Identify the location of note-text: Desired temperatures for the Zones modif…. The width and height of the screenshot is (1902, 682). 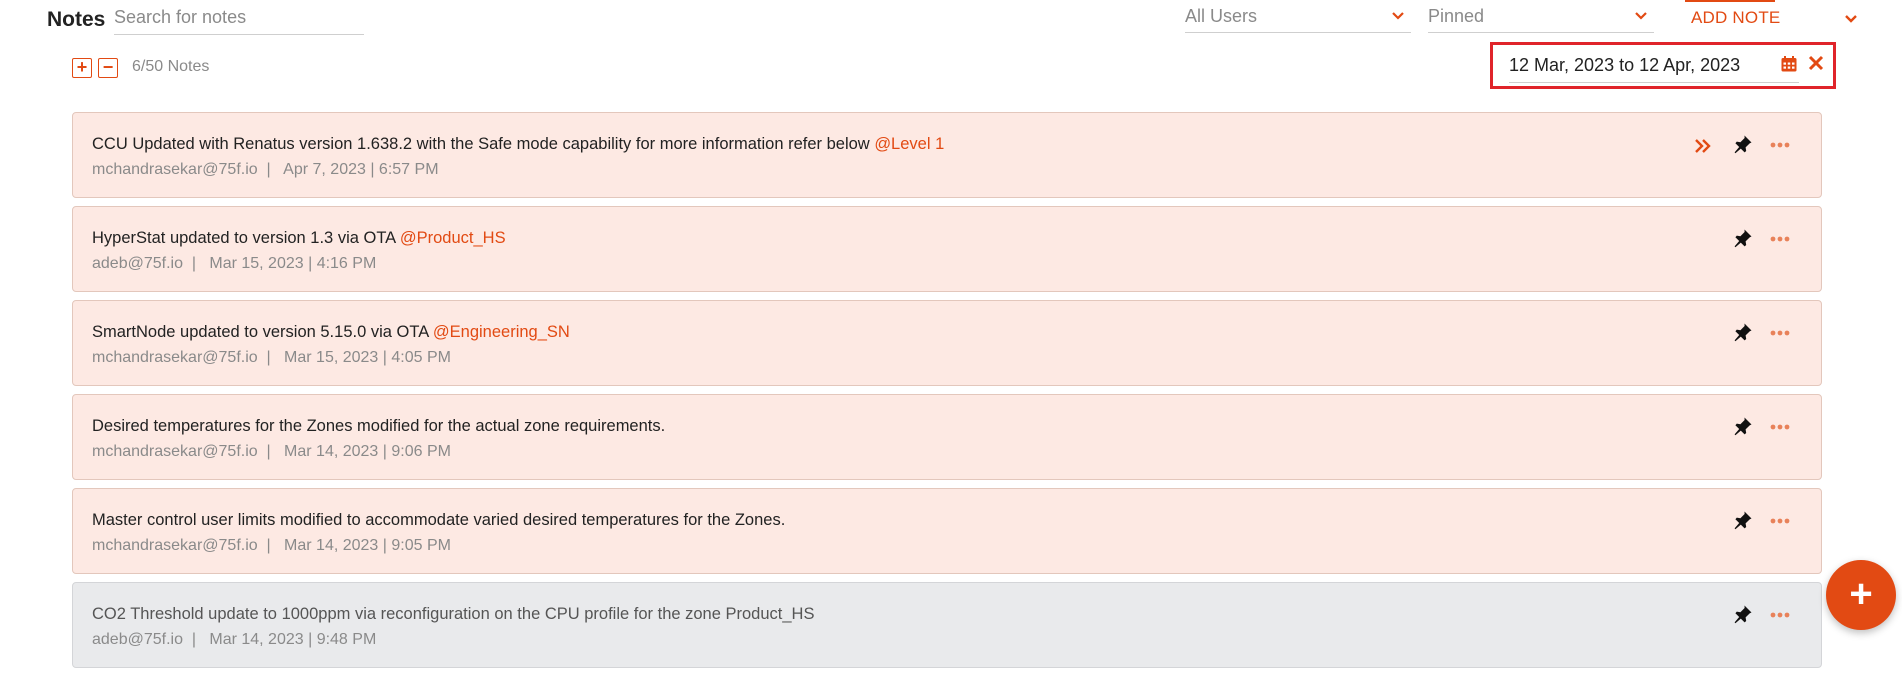
(378, 426).